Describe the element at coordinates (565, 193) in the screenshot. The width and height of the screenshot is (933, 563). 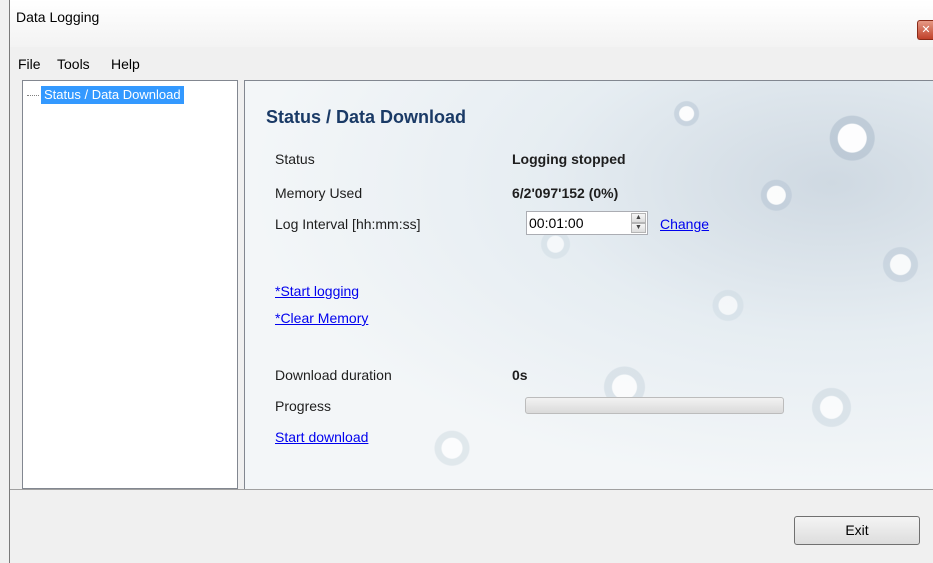
I see `memory-used-value: 6/2'097'152 (0%)` at that location.